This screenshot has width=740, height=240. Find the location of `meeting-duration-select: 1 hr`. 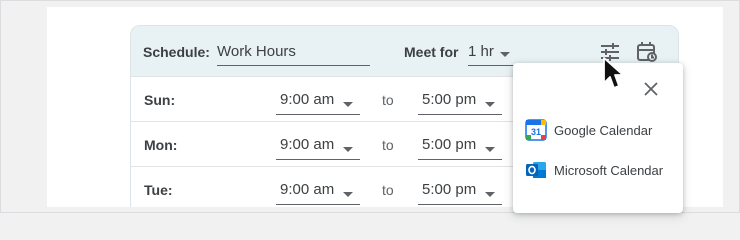

meeting-duration-select: 1 hr is located at coordinates (492, 51).